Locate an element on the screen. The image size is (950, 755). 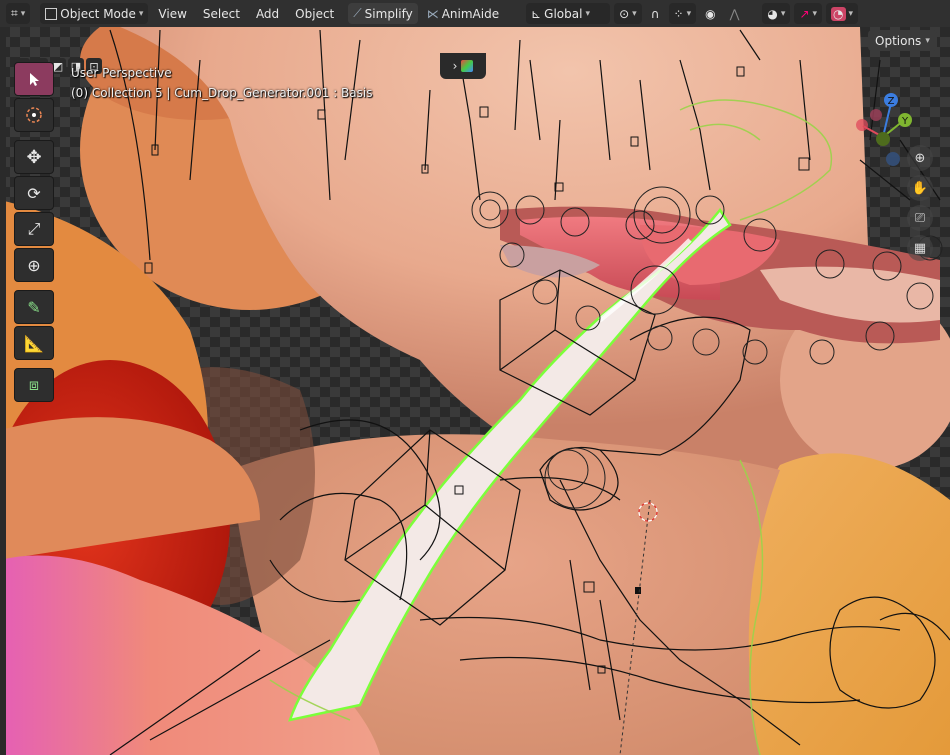
tool-measure: 📐 is located at coordinates (34, 343).